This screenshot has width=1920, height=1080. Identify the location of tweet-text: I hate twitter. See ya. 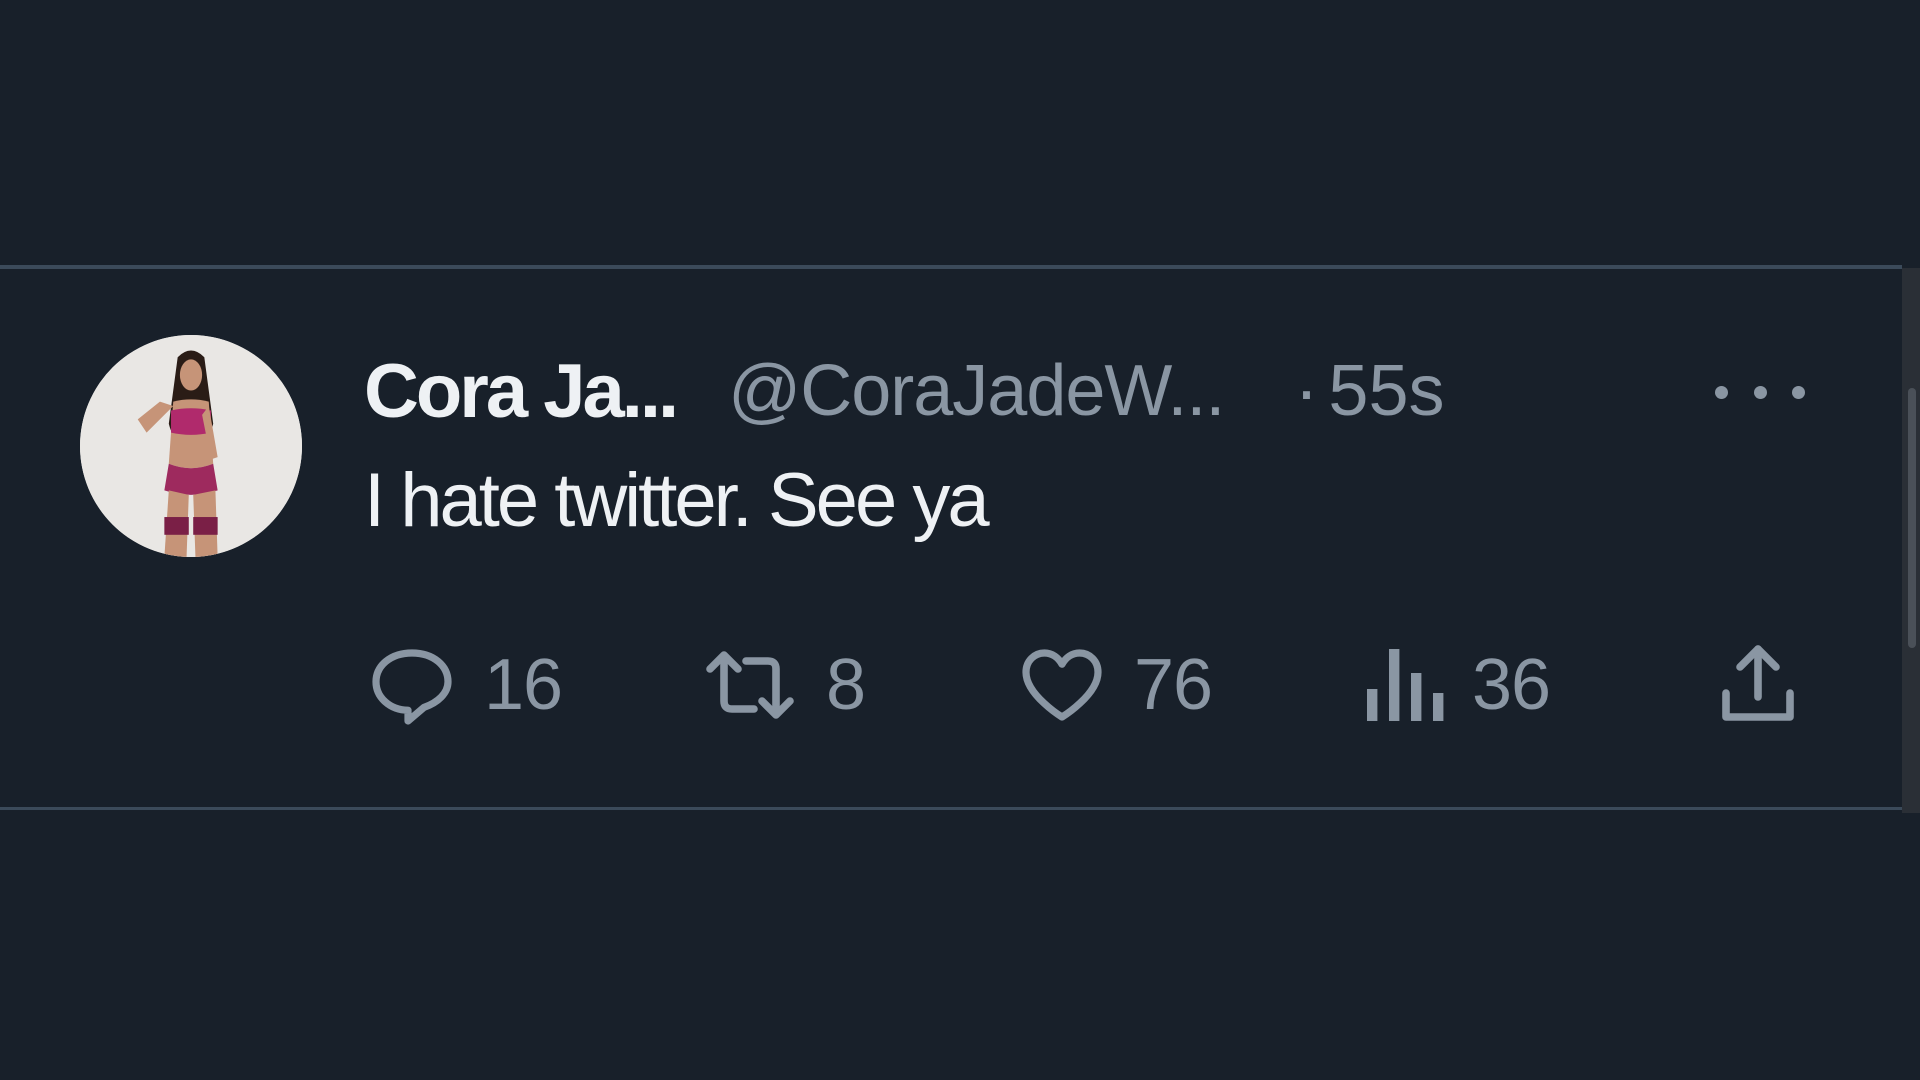
(677, 500).